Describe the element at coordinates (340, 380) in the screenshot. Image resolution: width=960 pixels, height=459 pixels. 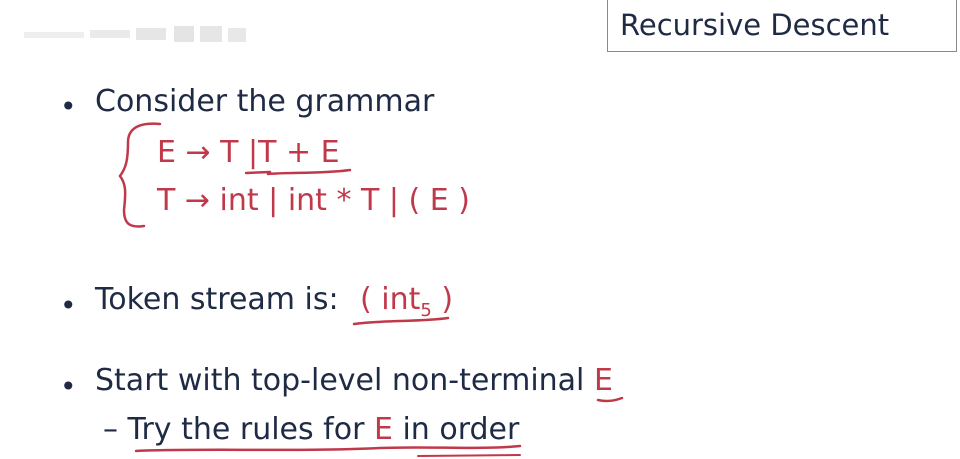
I see `bullet-start-text: Start with top-level non-terminal` at that location.